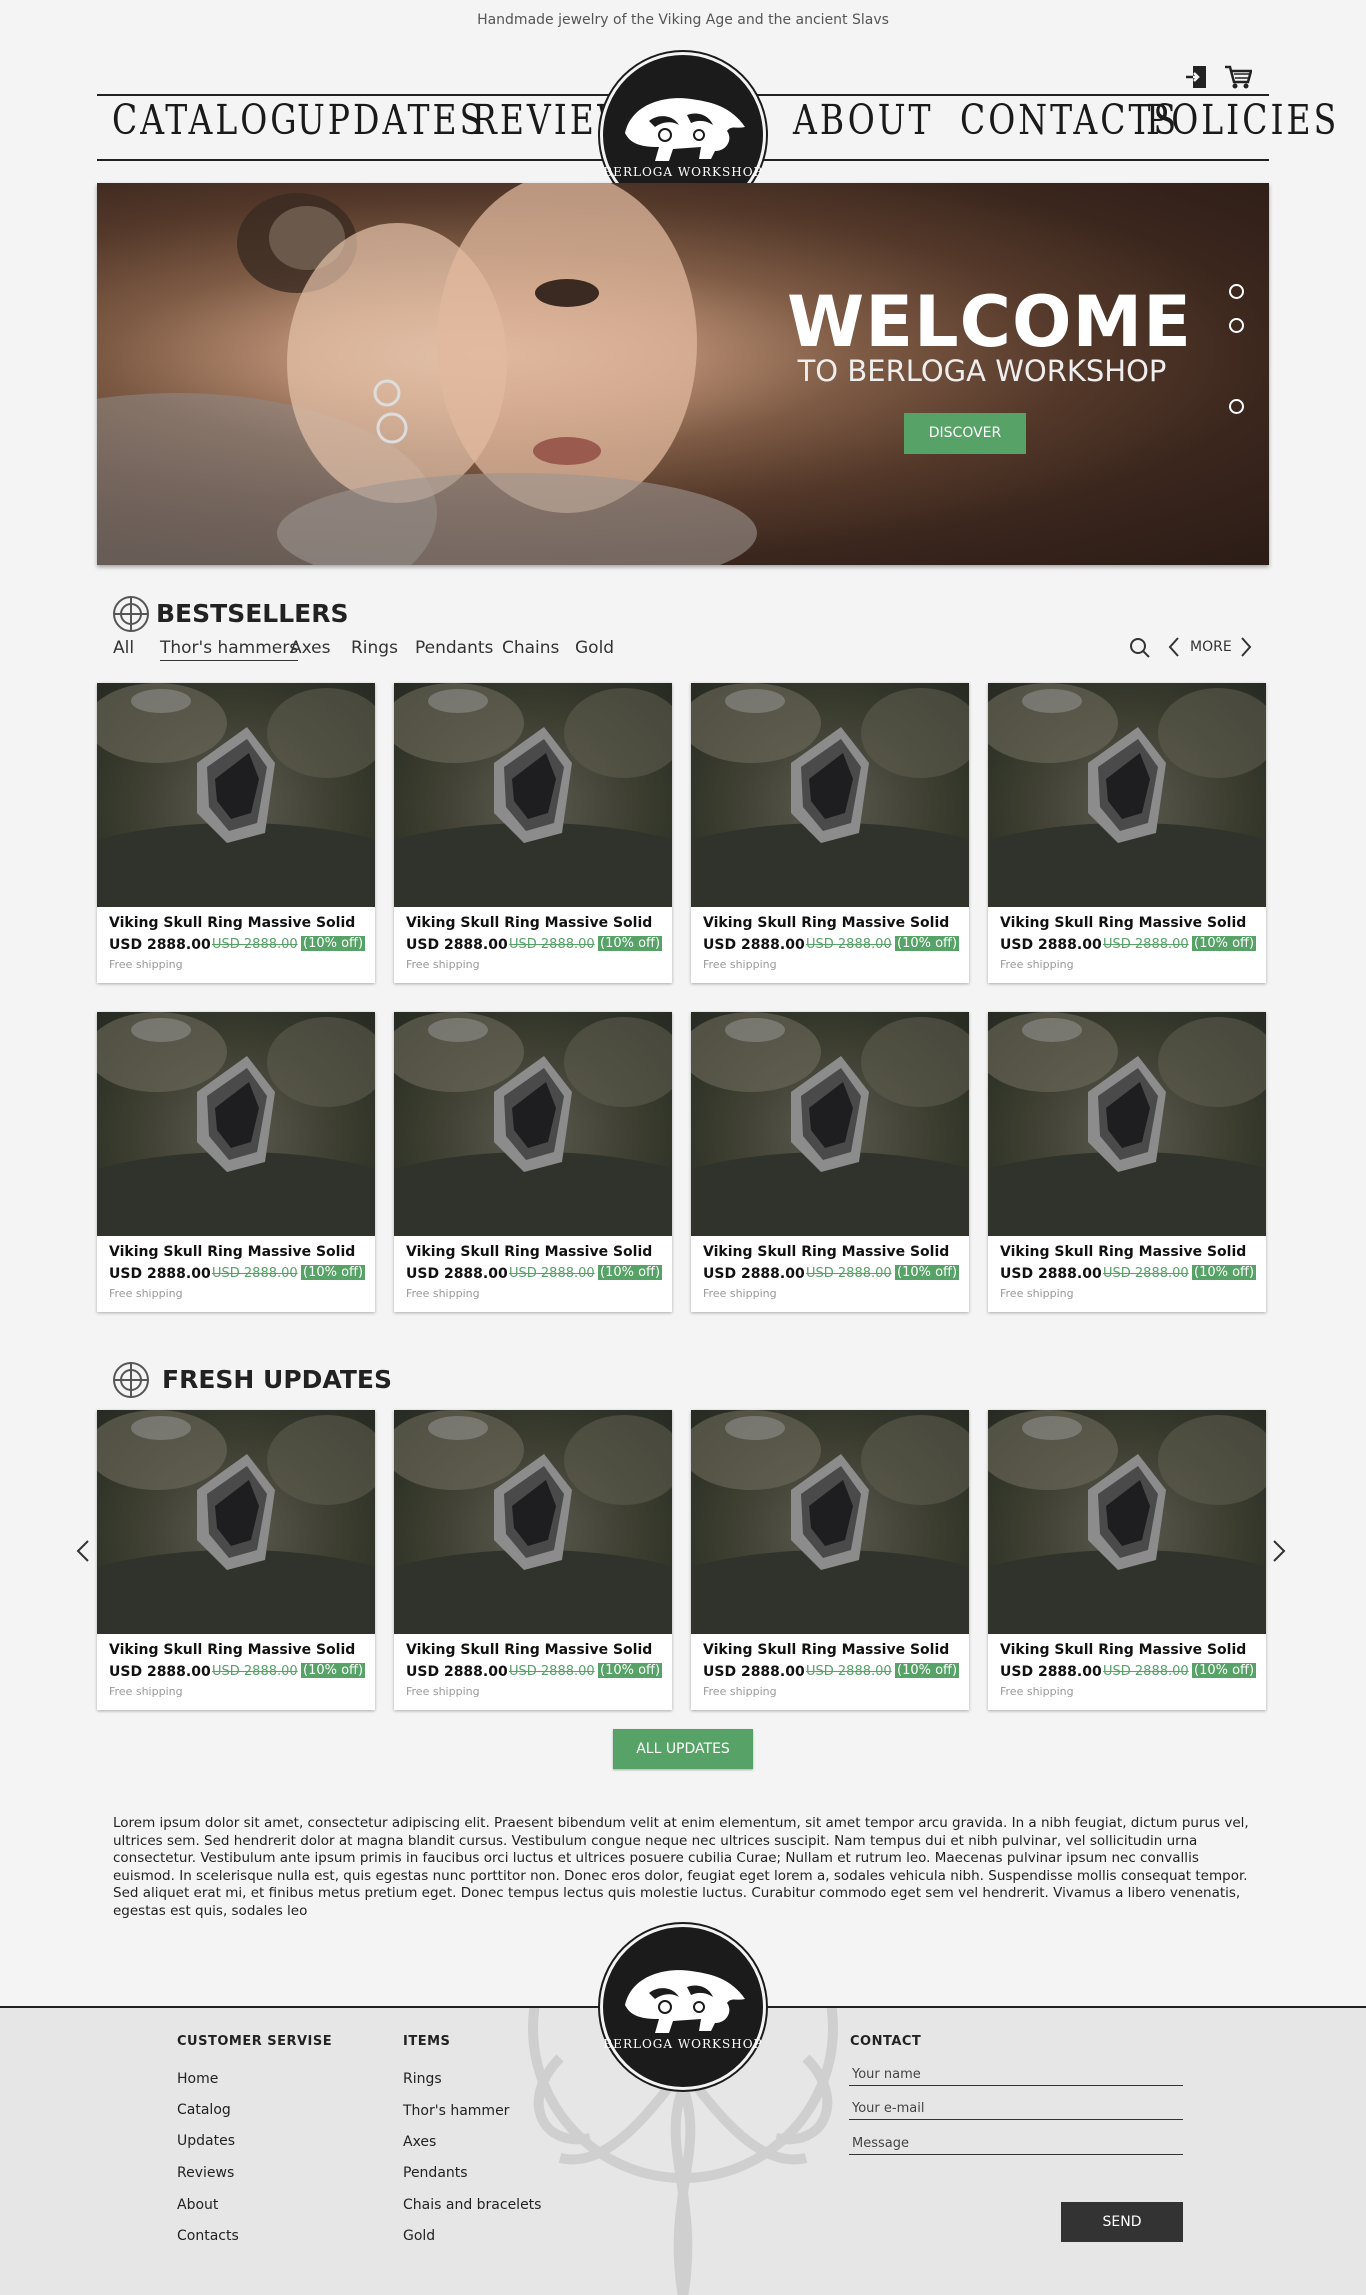 This screenshot has width=1366, height=2295. I want to click on message-field, so click(1016, 2144).